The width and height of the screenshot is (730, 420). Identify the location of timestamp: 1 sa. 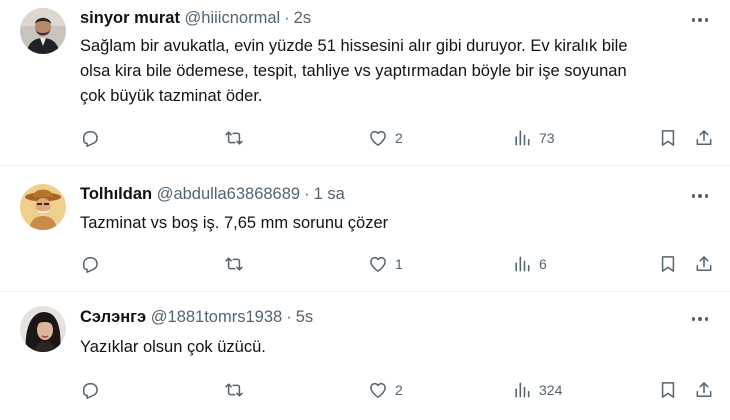
(329, 194).